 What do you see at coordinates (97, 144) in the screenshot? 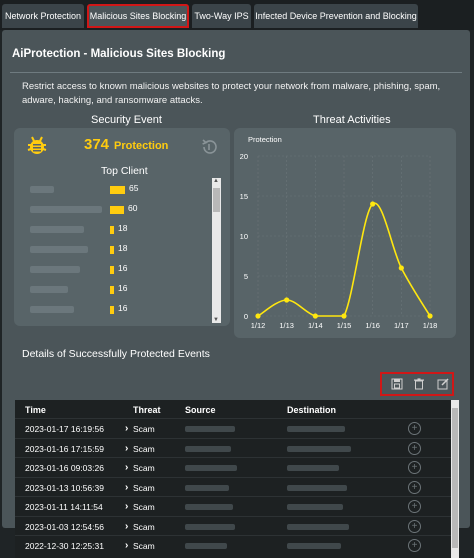
I see `protection-count: 374` at bounding box center [97, 144].